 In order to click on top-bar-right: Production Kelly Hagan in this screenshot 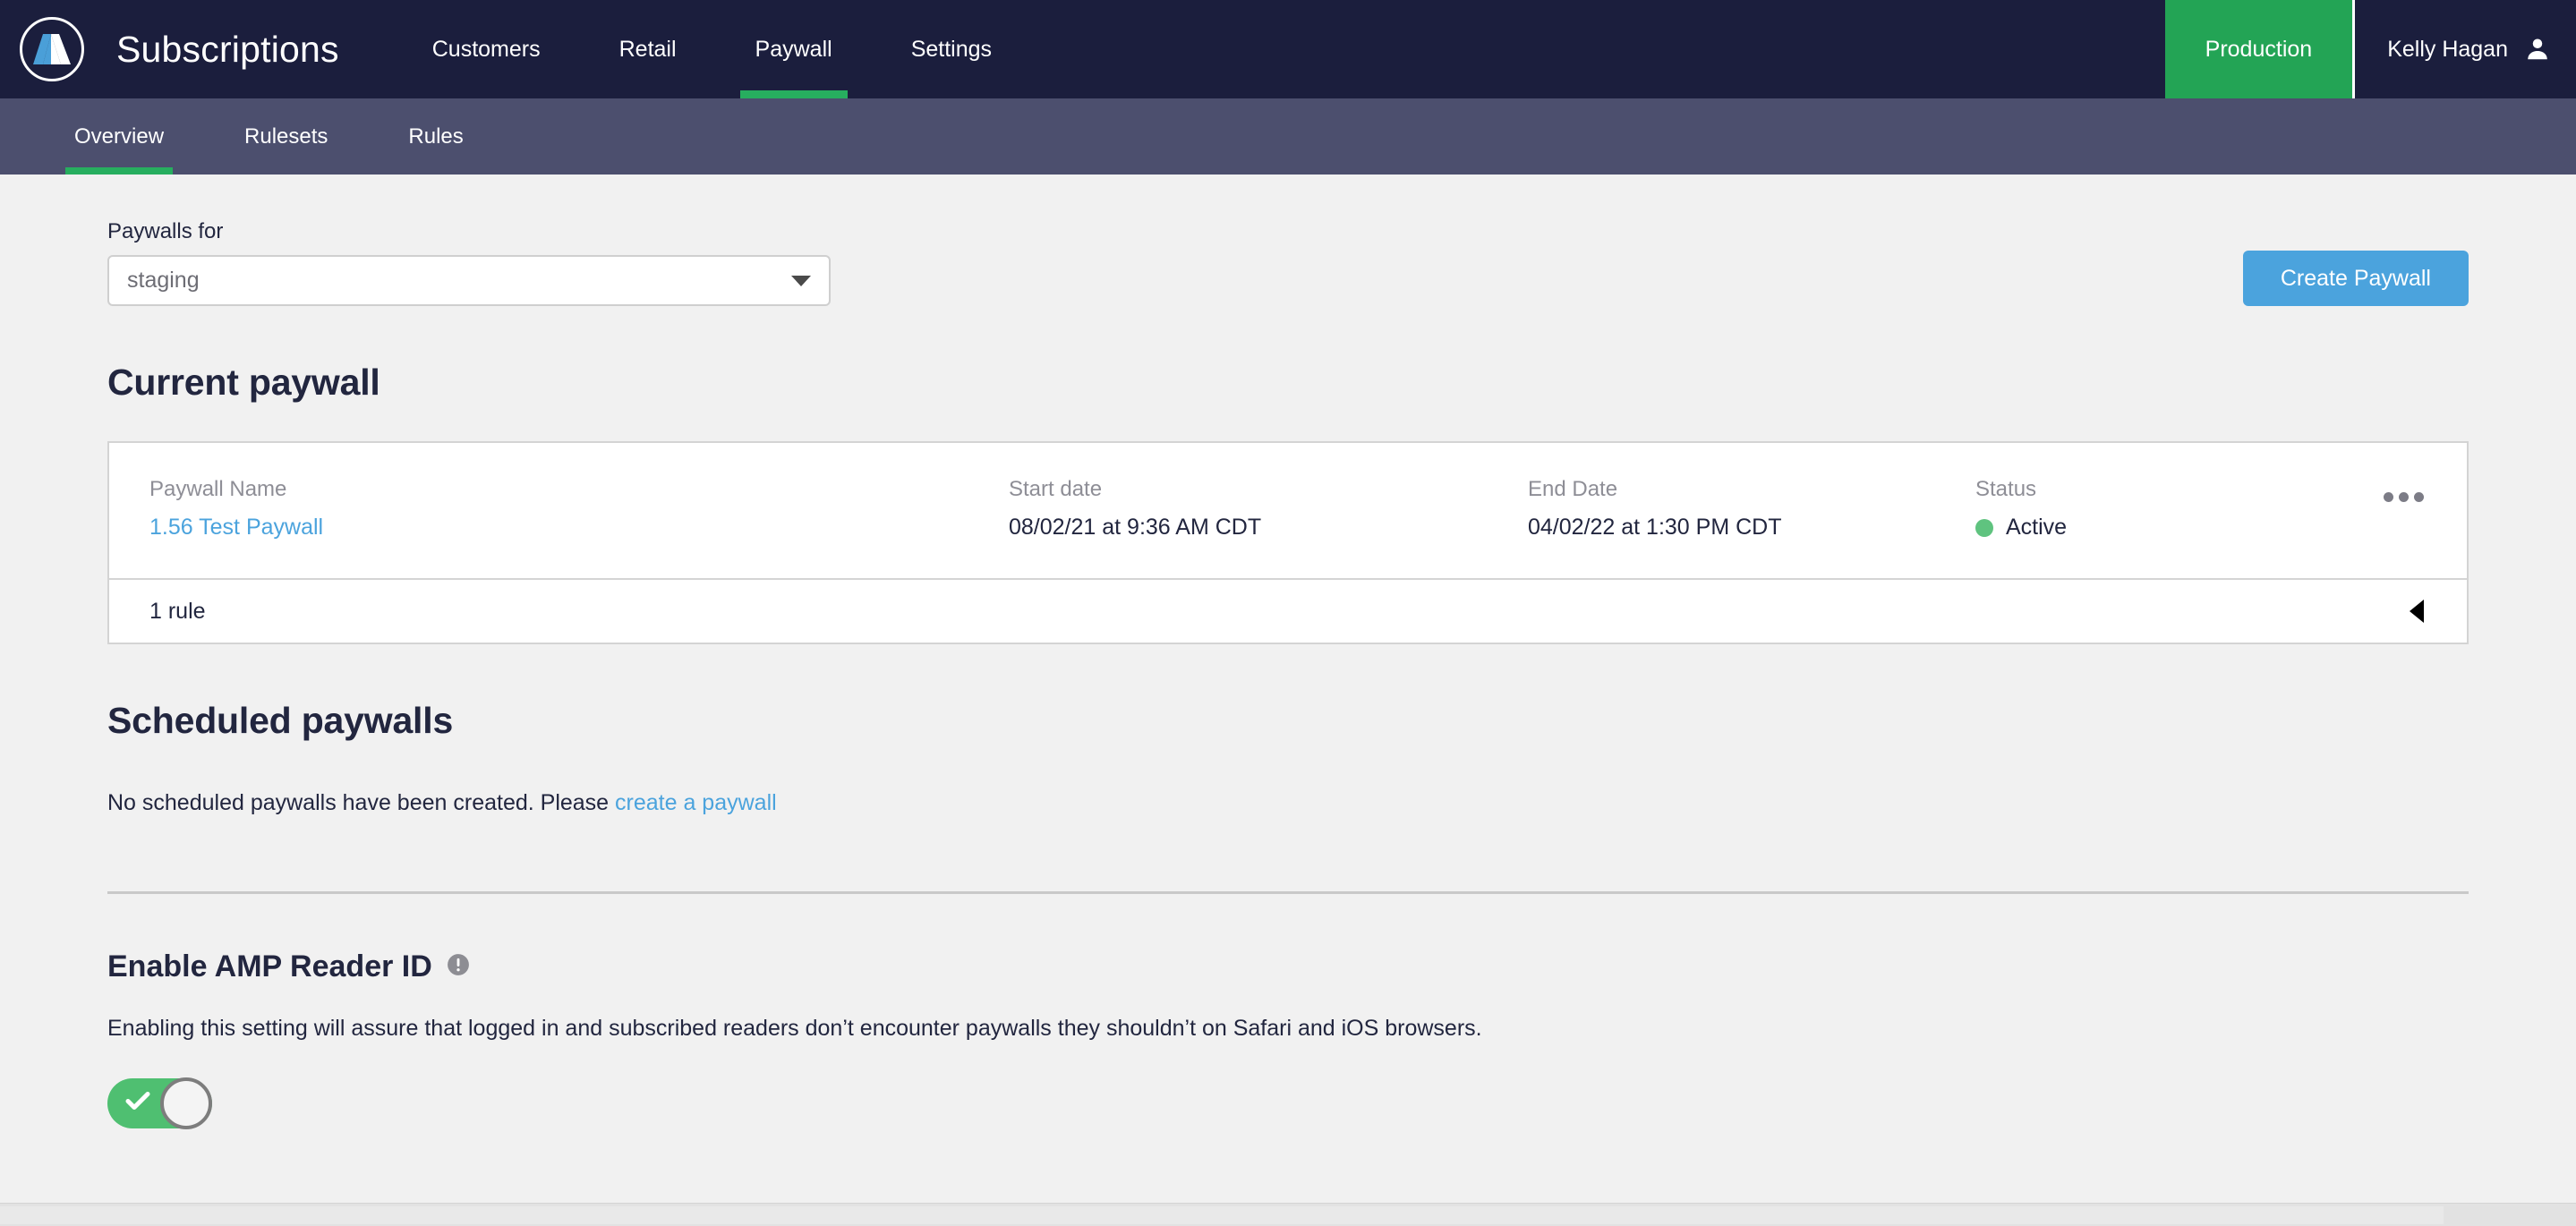, I will do `click(2370, 49)`.